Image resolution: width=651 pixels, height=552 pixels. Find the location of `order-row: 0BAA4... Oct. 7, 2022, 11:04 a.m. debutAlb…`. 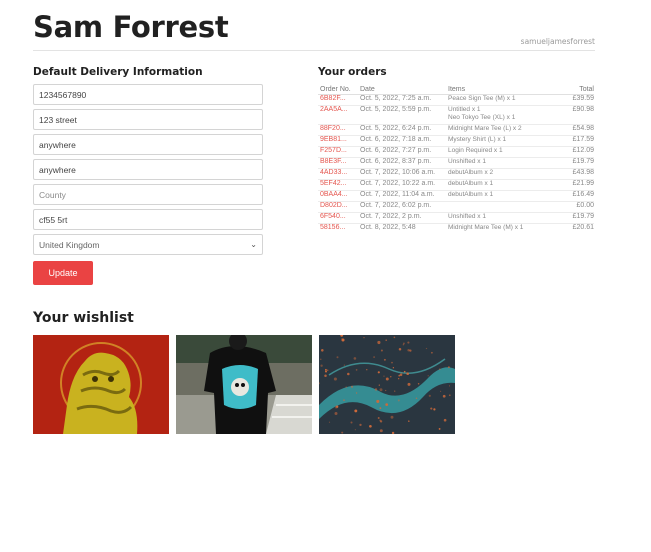

order-row: 0BAA4... Oct. 7, 2022, 11:04 a.m. debutAlb… is located at coordinates (456, 196).